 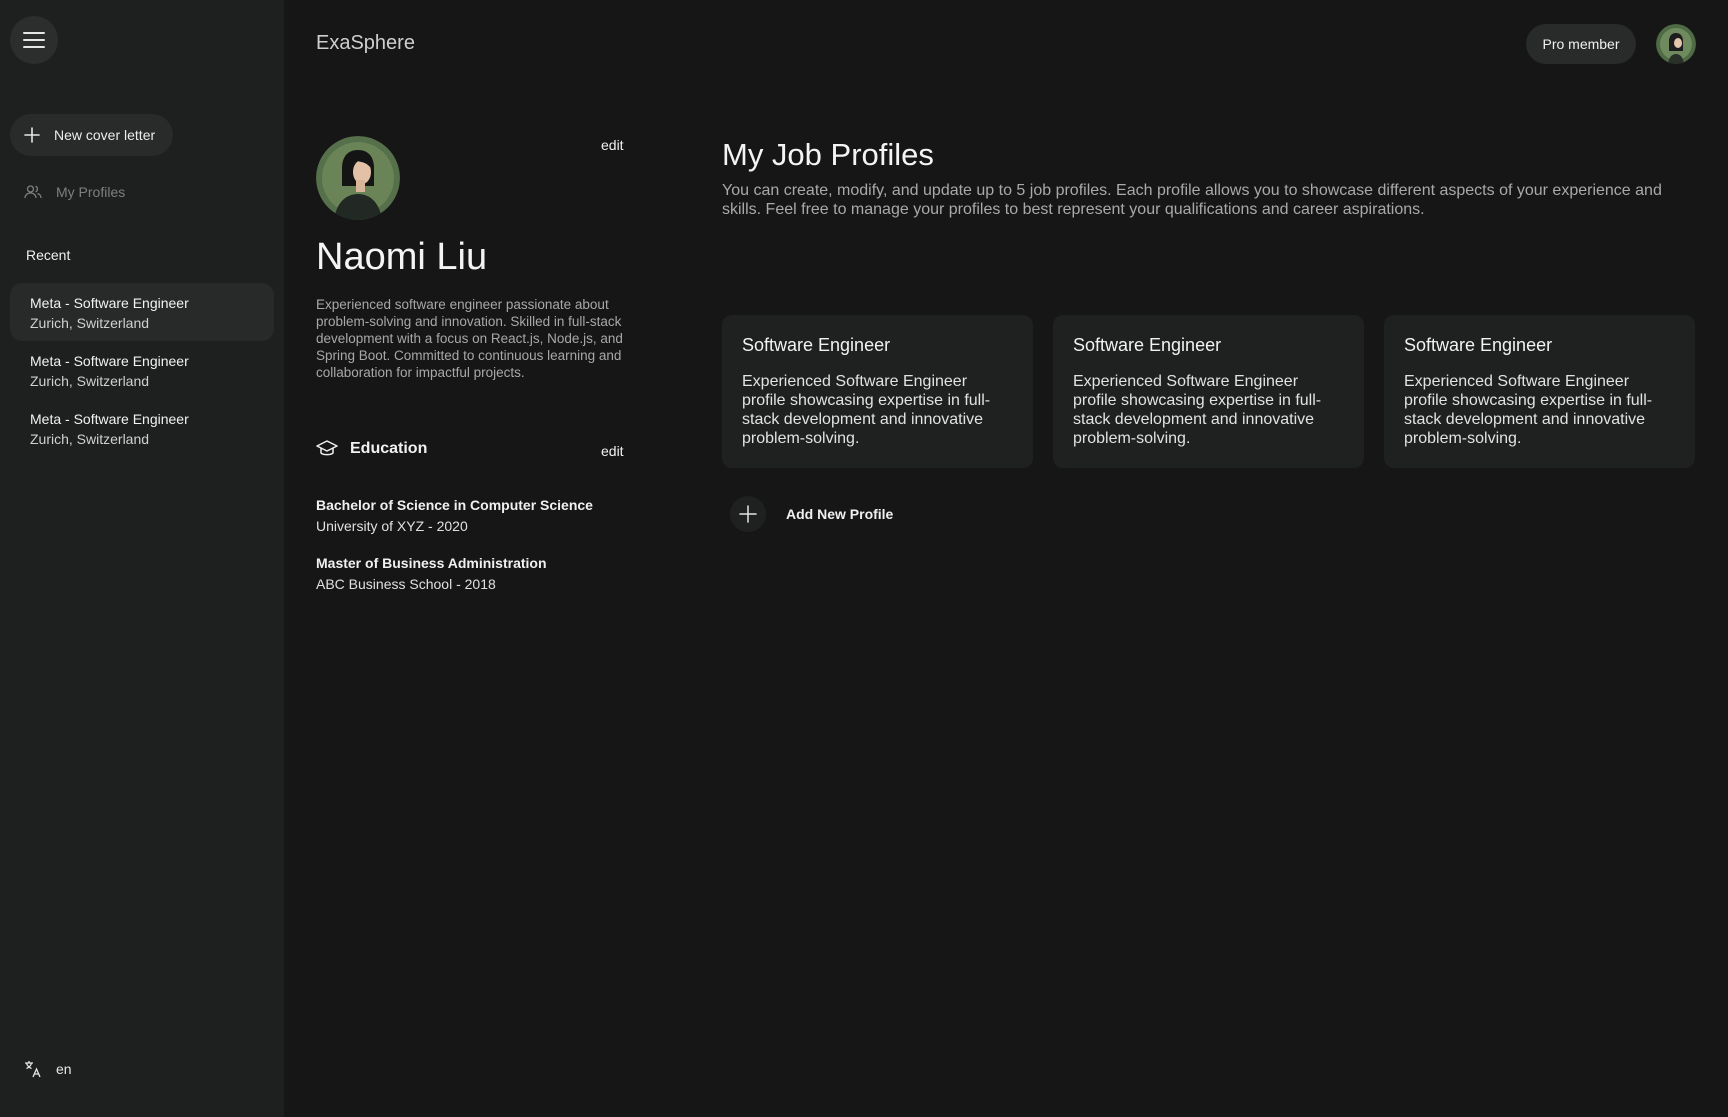 I want to click on education-heading: Education, so click(x=371, y=449).